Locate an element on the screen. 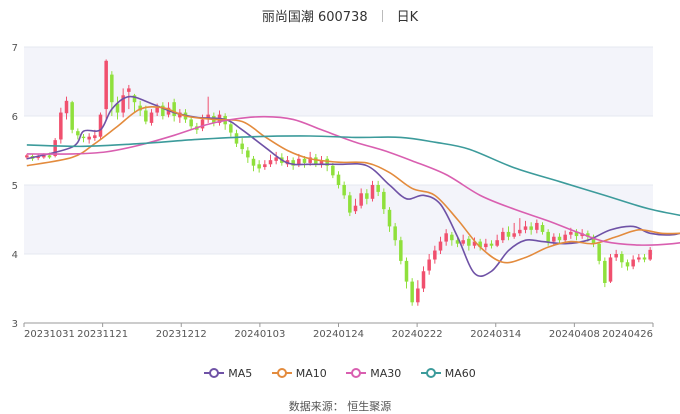 The image size is (680, 414). legend-item-ma5: MA5 is located at coordinates (228, 373).